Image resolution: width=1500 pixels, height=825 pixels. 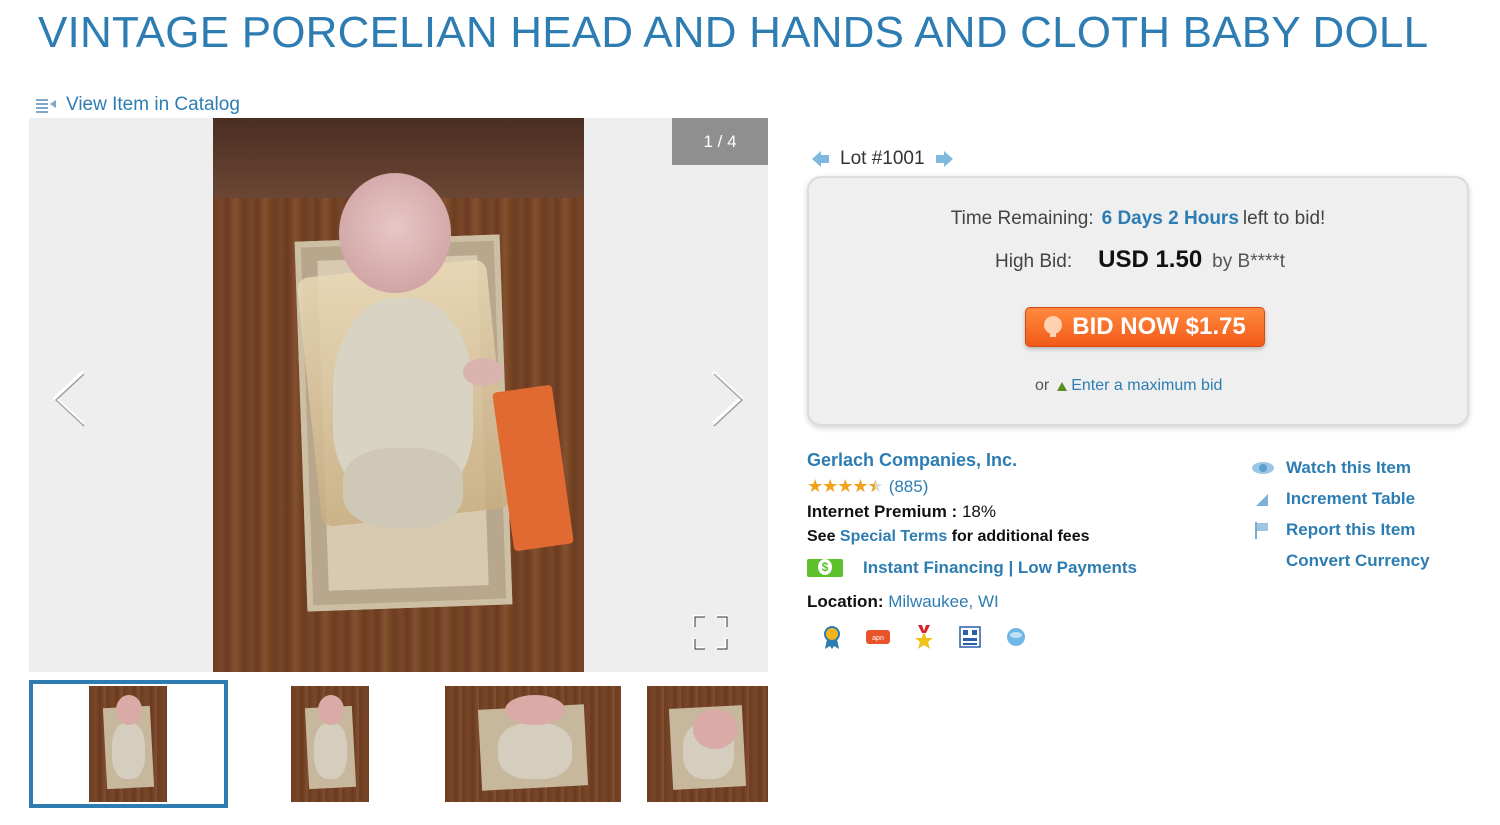 What do you see at coordinates (1034, 261) in the screenshot?
I see `high-bid-label: High Bid:` at bounding box center [1034, 261].